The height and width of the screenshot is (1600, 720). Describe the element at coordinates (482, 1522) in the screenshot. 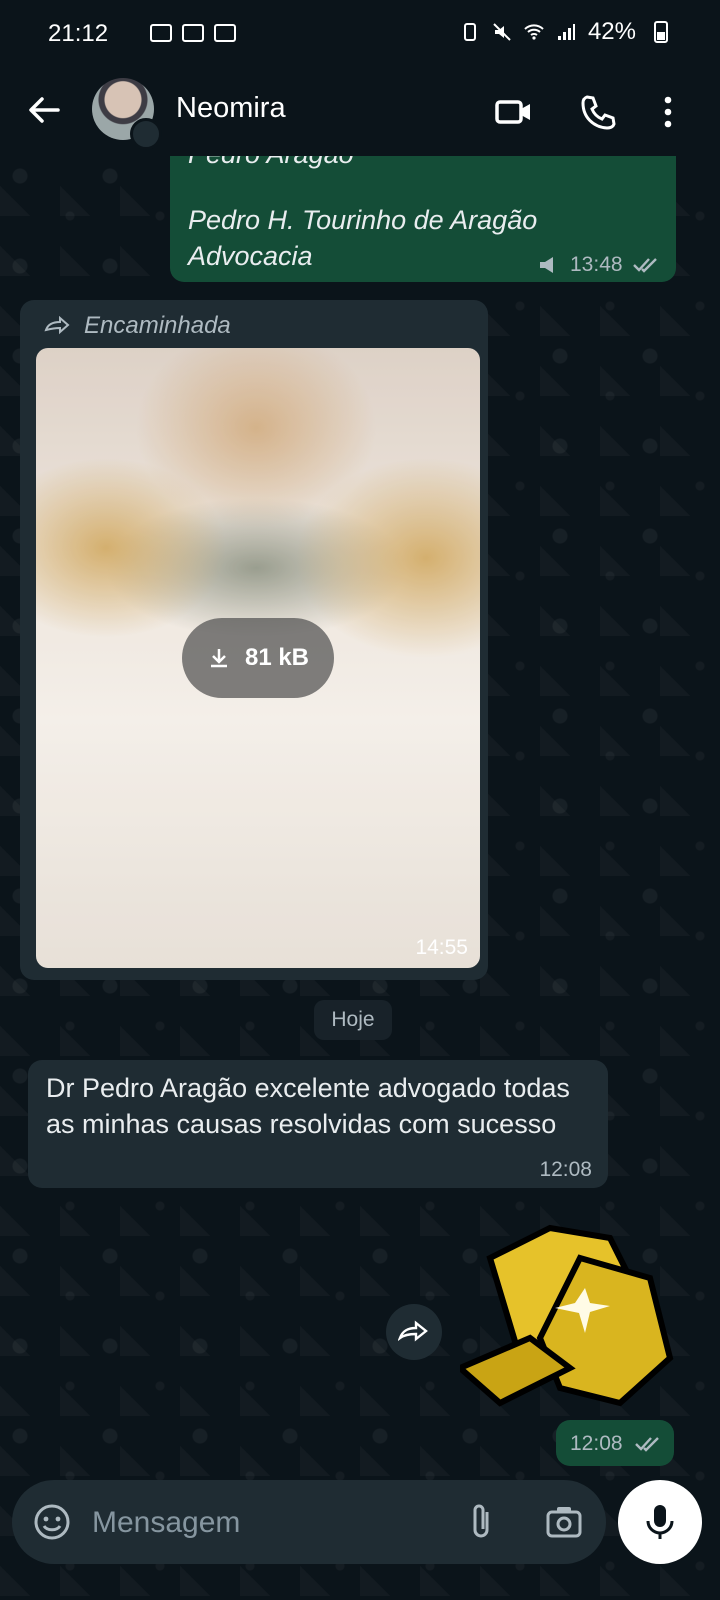

I see `attach-icon` at that location.